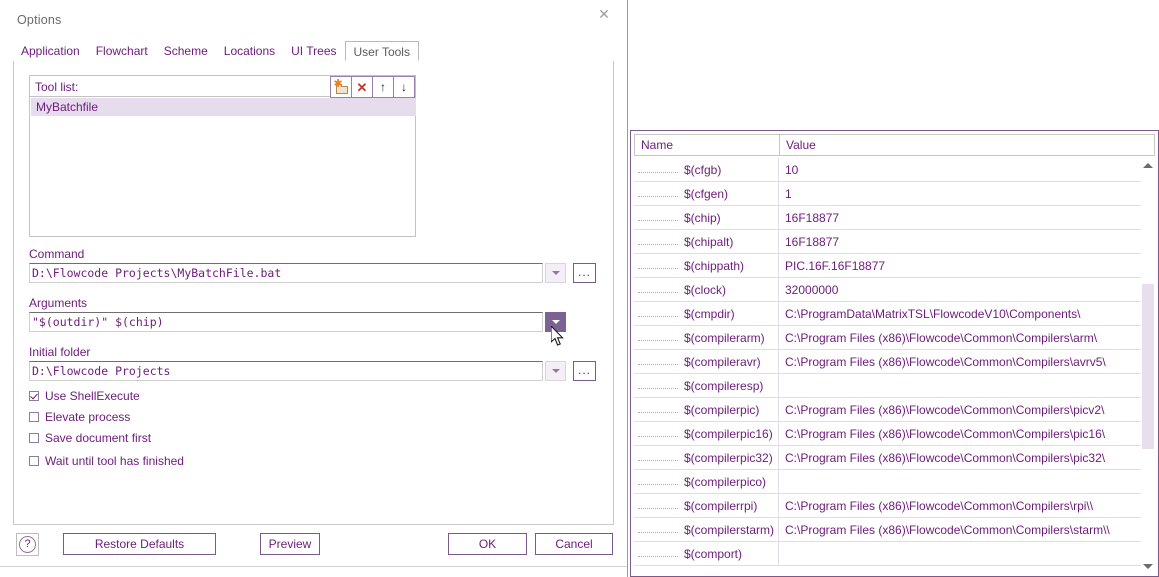 The width and height of the screenshot is (1159, 577). Describe the element at coordinates (894, 386) in the screenshot. I see `table-row: $(compileresp)` at that location.